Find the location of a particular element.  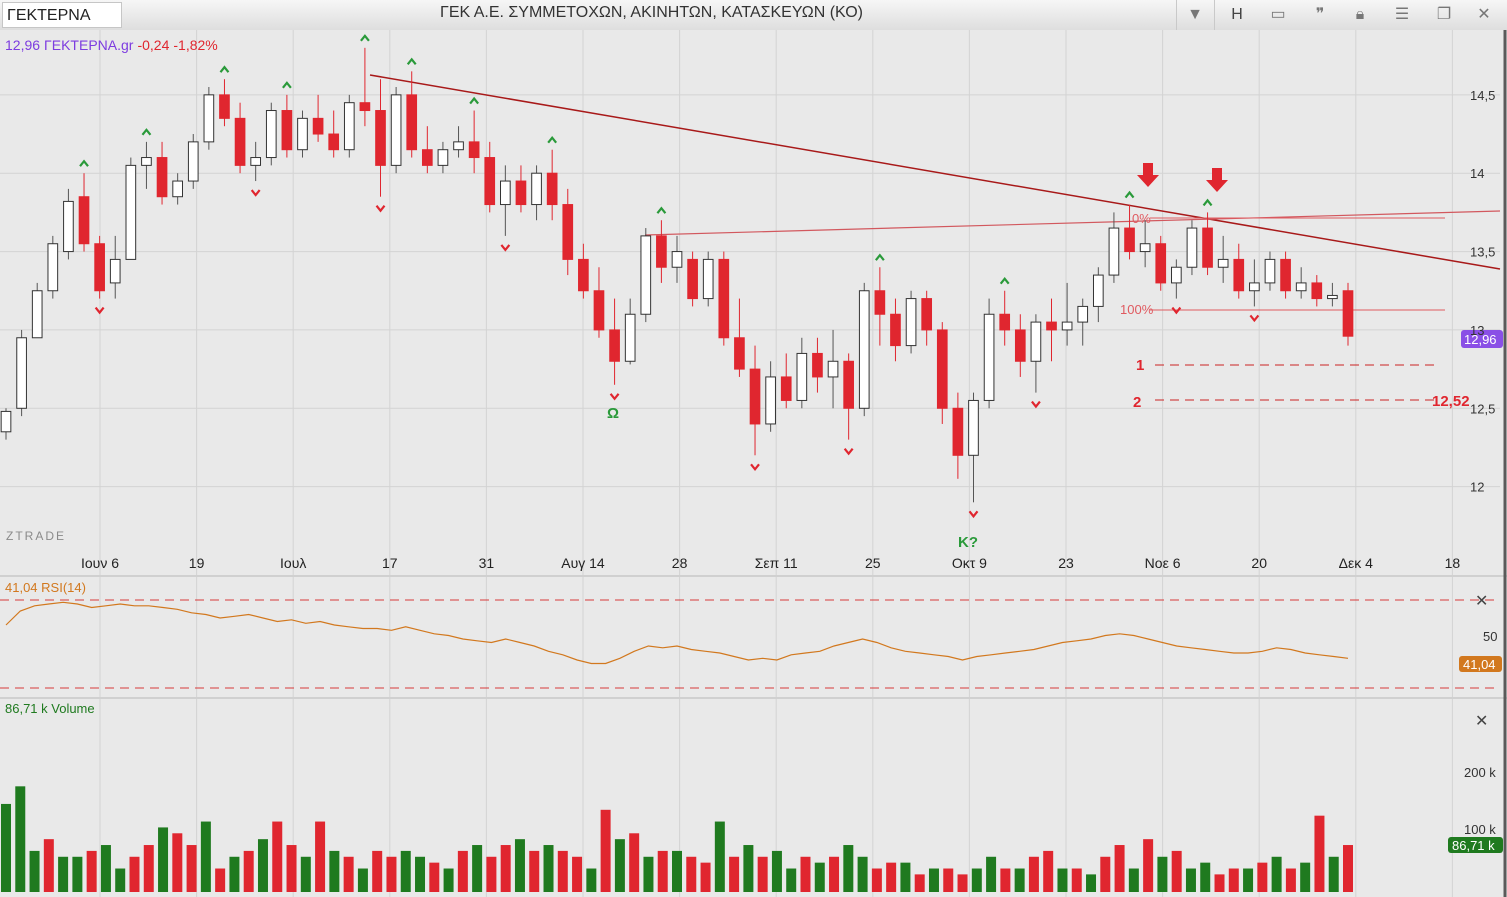

x-tick-label: 31 is located at coordinates (487, 563).